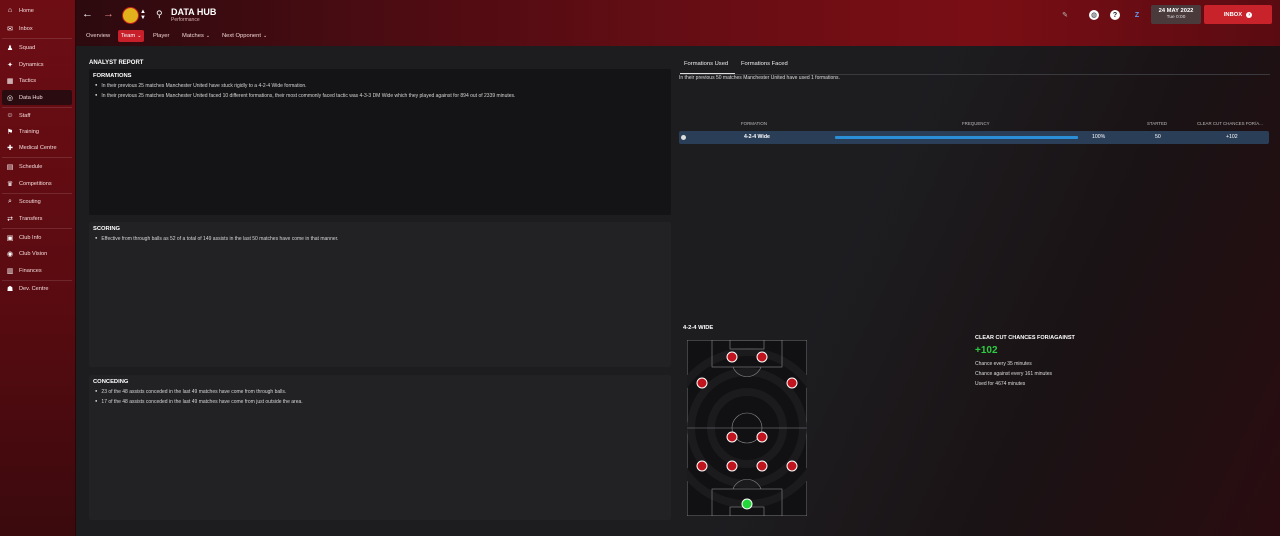  I want to click on tab-matches: Matches ⌄, so click(196, 36).